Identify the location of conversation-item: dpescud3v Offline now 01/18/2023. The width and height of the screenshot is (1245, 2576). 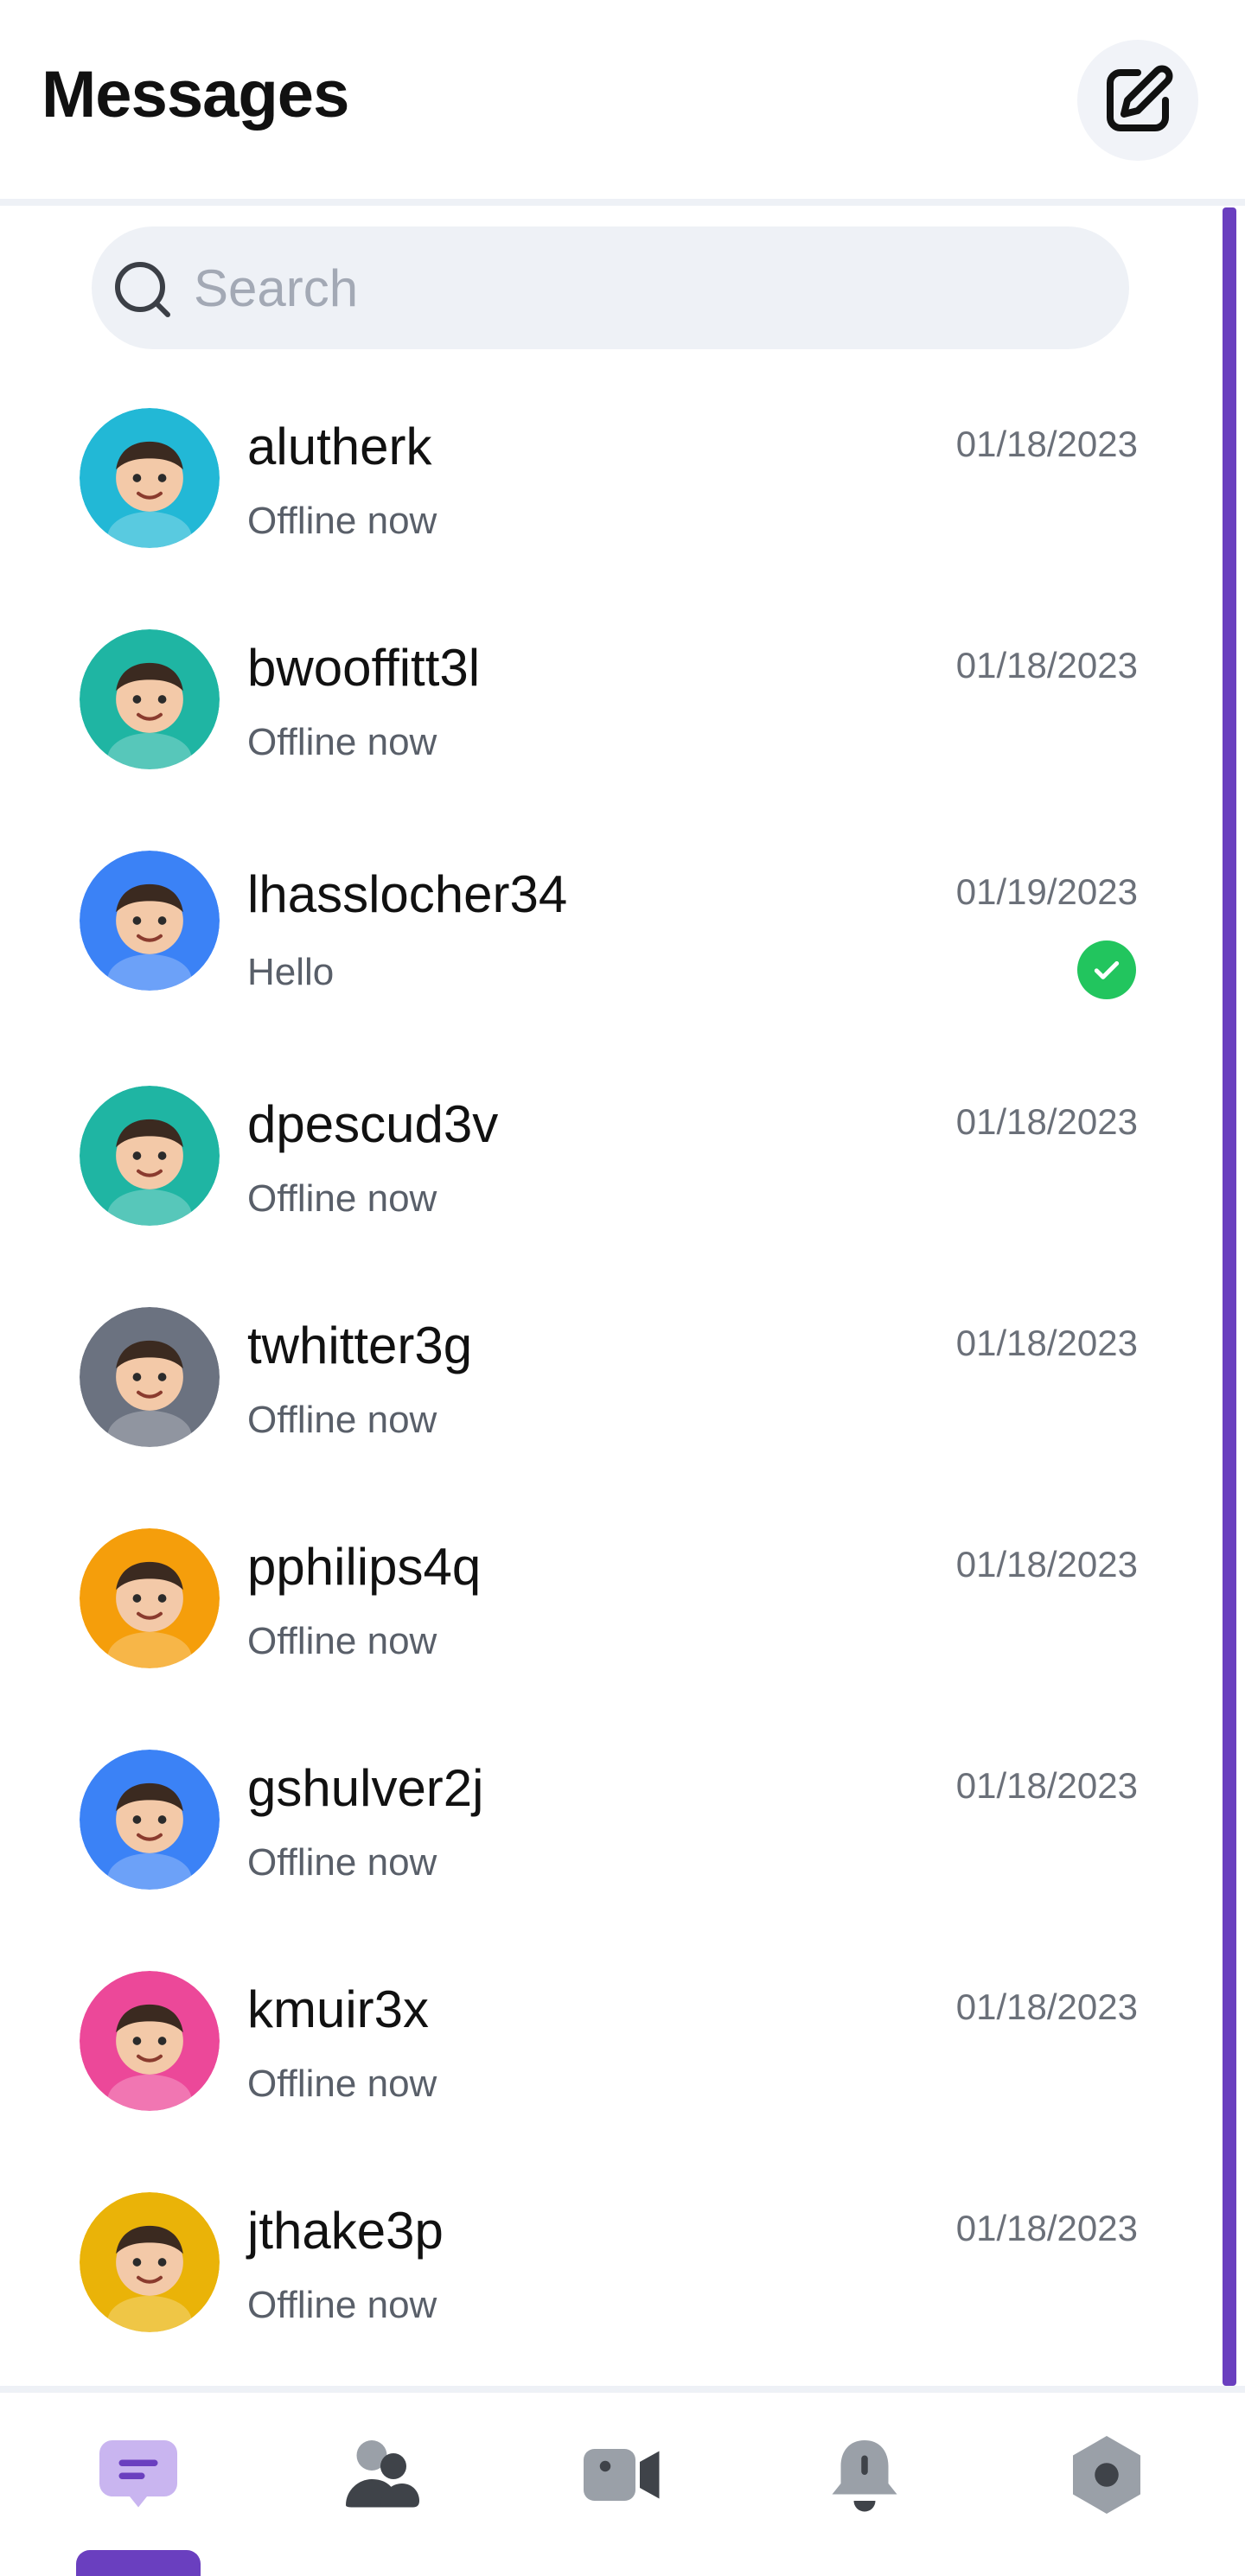
(605, 1161).